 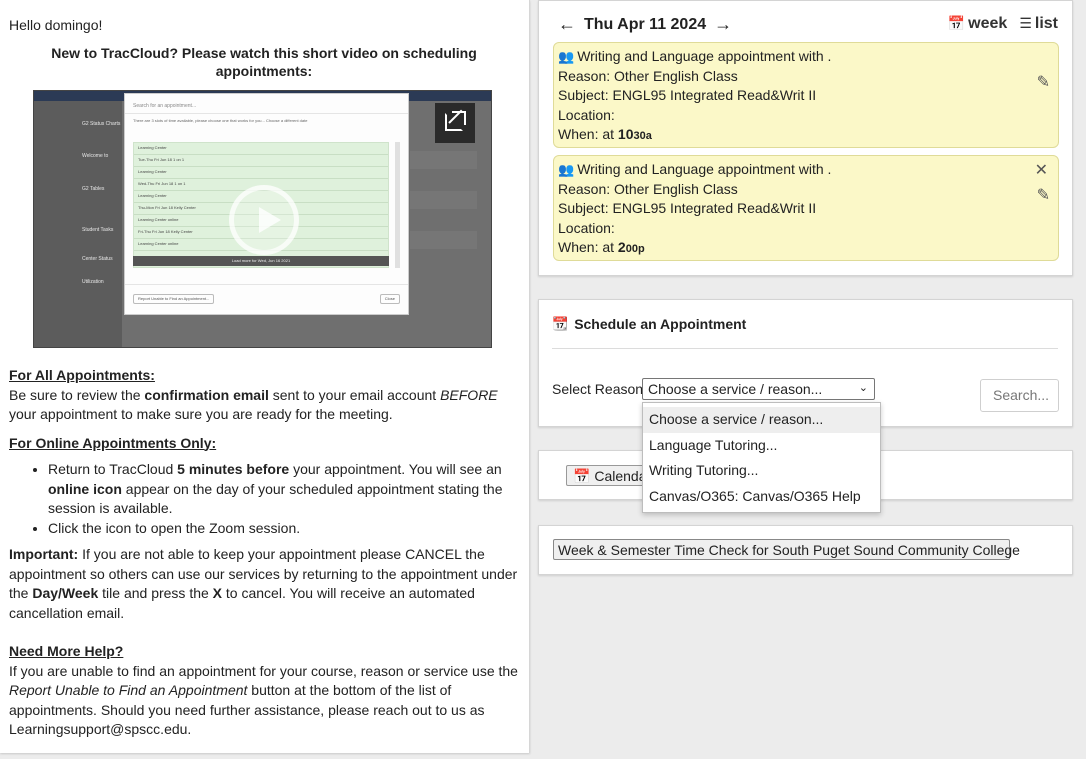 I want to click on video-close-button: Close, so click(x=389, y=299).